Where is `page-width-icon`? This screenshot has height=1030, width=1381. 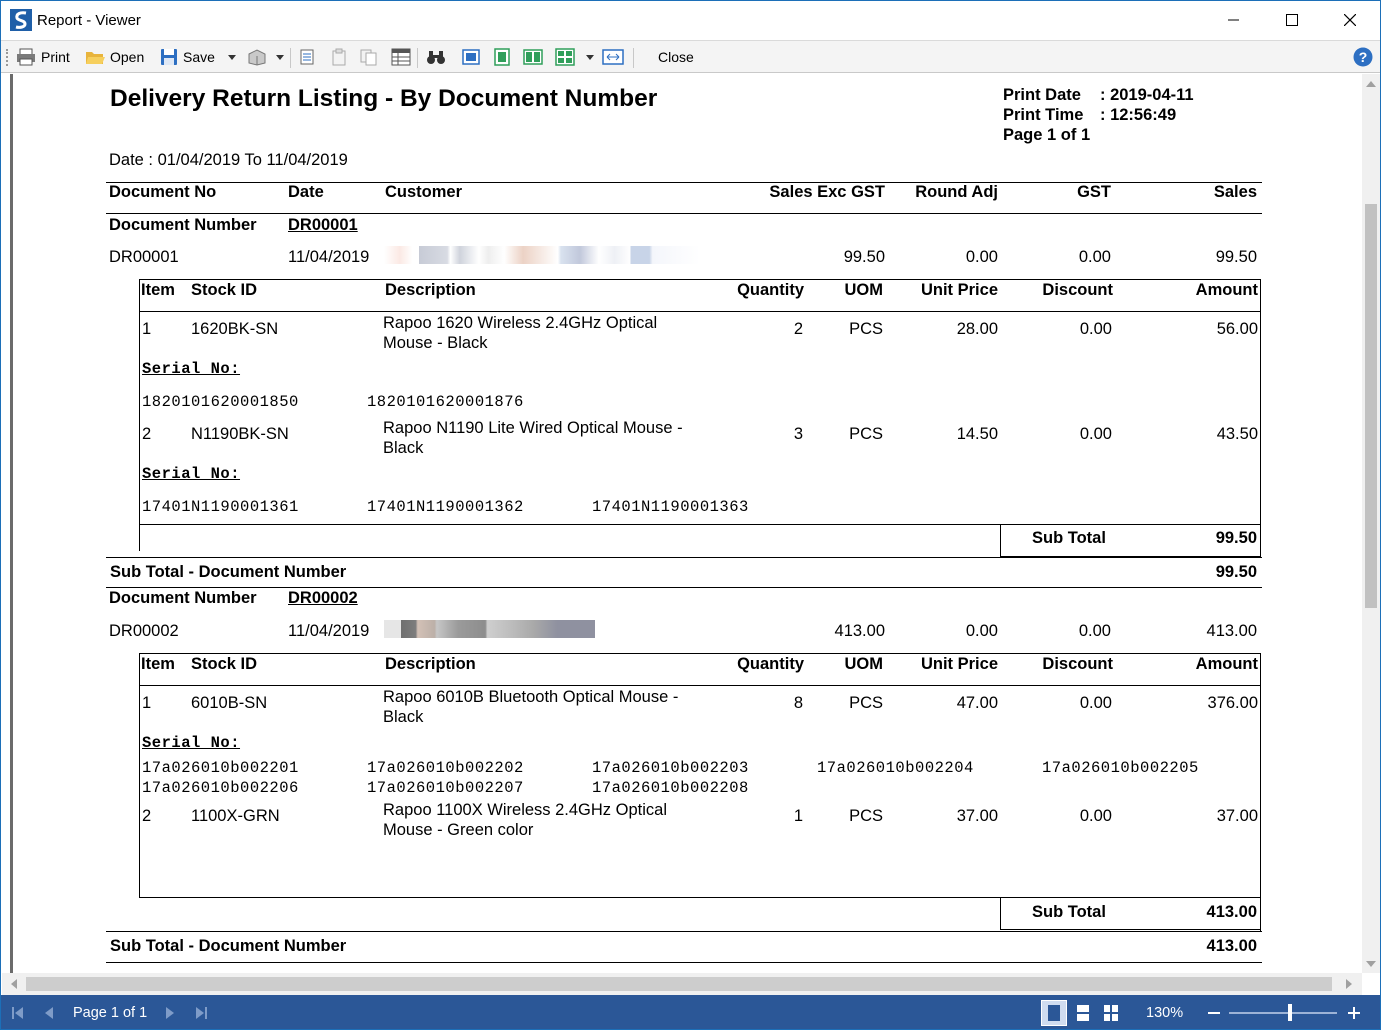
page-width-icon is located at coordinates (502, 57).